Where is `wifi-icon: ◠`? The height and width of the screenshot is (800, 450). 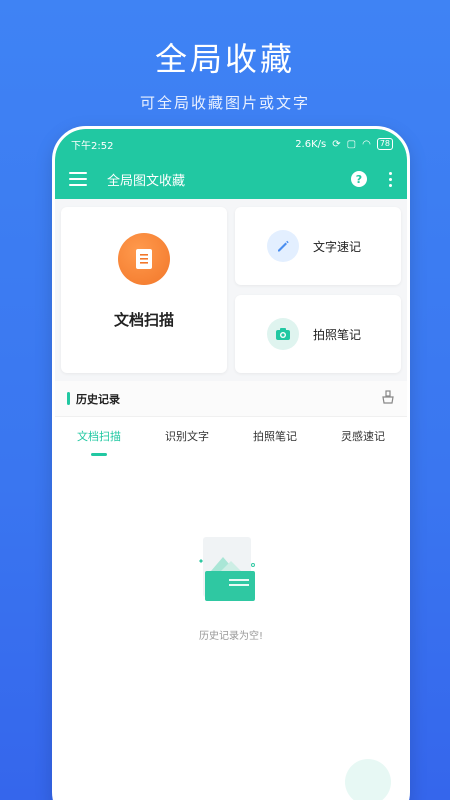 wifi-icon: ◠ is located at coordinates (366, 144).